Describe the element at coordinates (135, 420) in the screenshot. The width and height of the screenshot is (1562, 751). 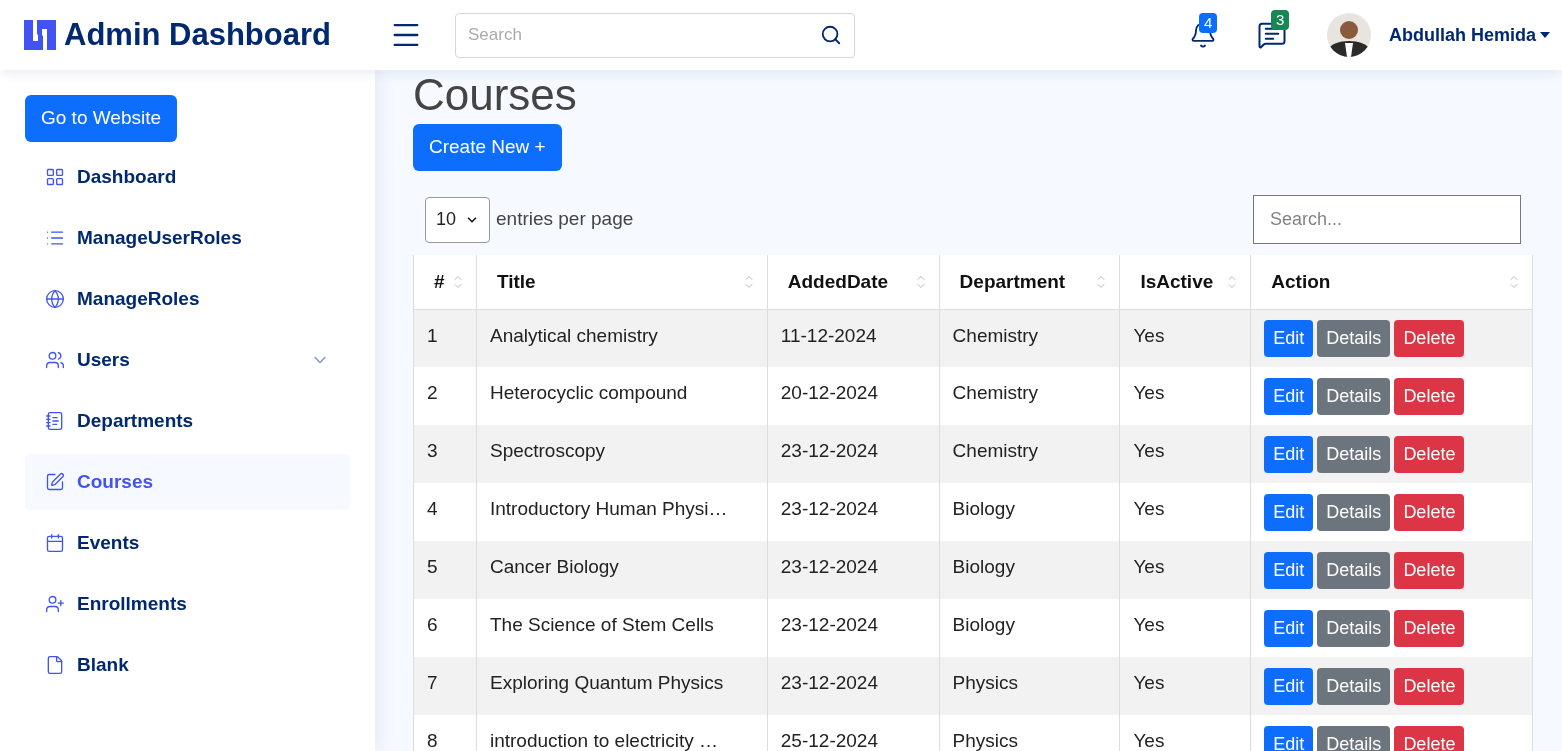
I see `sidebar-label: Departments` at that location.